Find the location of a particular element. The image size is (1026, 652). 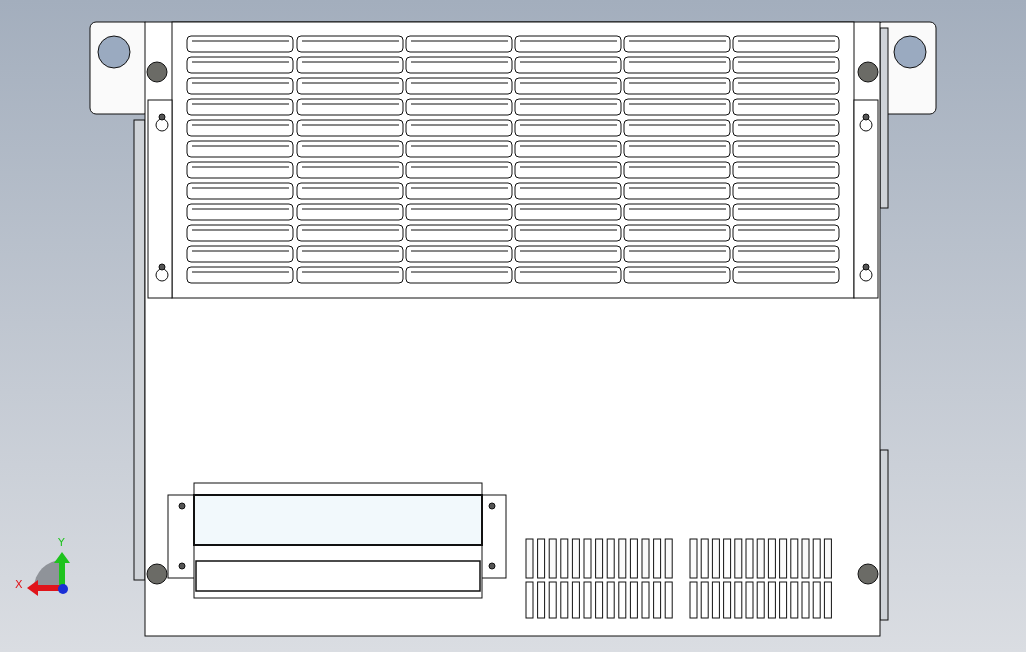

axis-triad-icon is located at coordinates (48, 574).